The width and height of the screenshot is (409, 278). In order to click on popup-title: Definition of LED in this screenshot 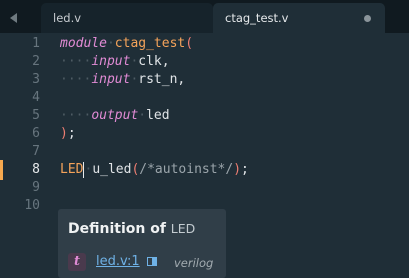, I will do `click(131, 229)`.